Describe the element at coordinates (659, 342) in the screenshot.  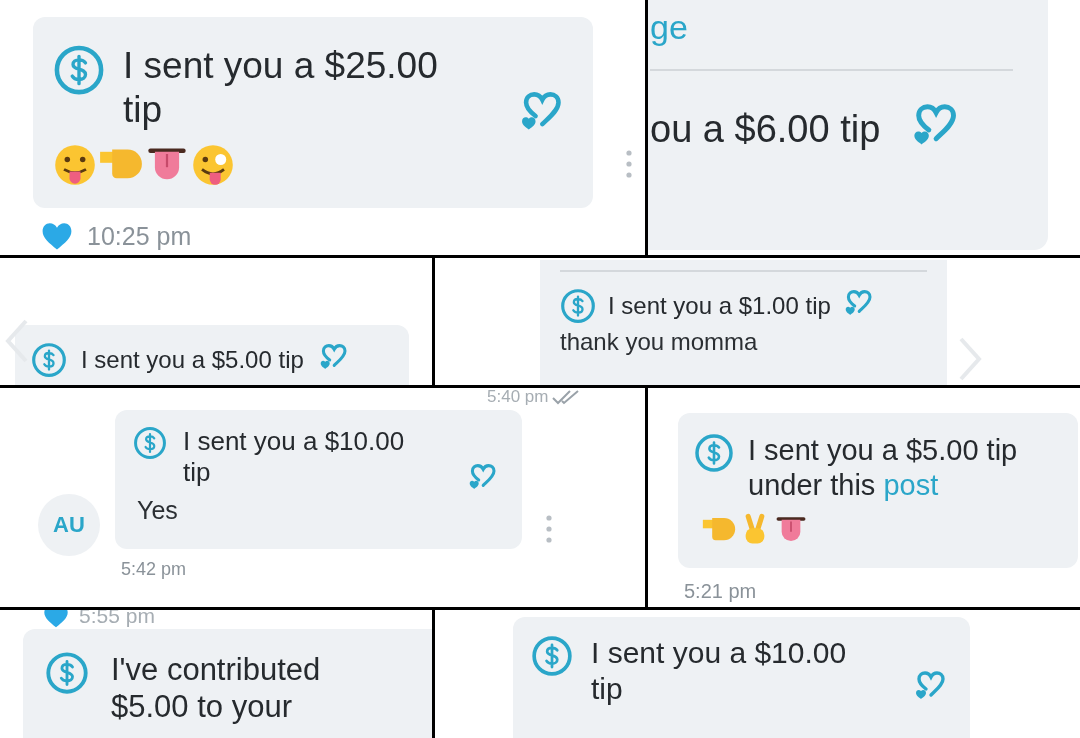
I see `tip-note: thank you momma` at that location.